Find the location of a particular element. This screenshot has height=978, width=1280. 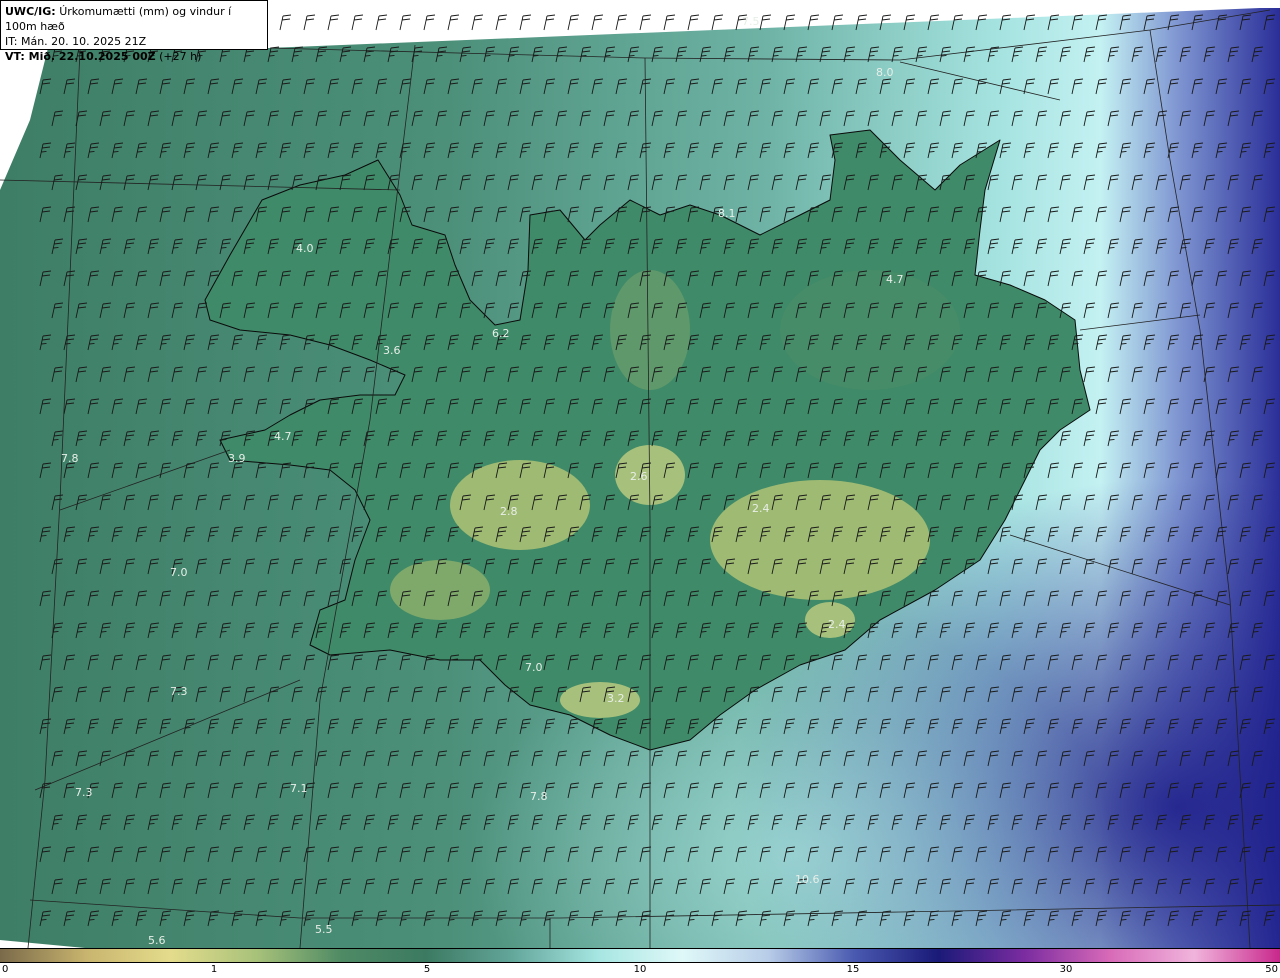

colorbar-tick: 1 is located at coordinates (214, 969).